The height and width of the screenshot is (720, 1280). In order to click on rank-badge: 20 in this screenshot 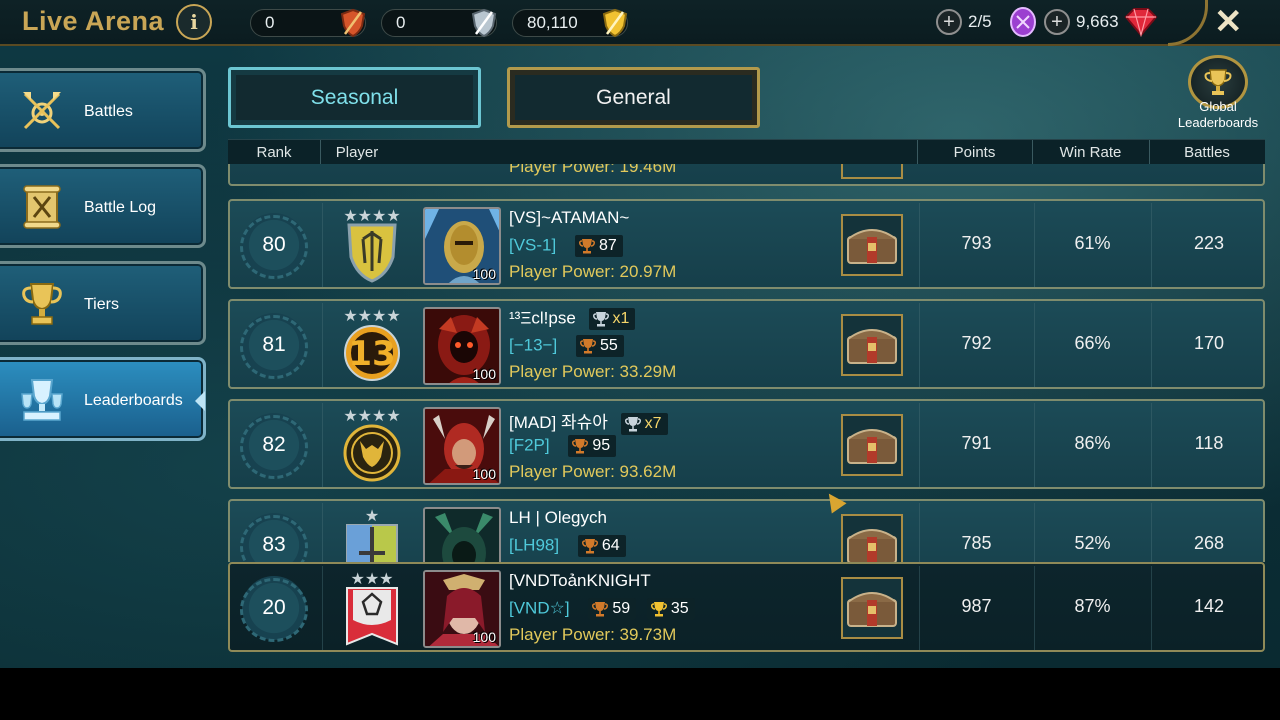, I will do `click(274, 609)`.